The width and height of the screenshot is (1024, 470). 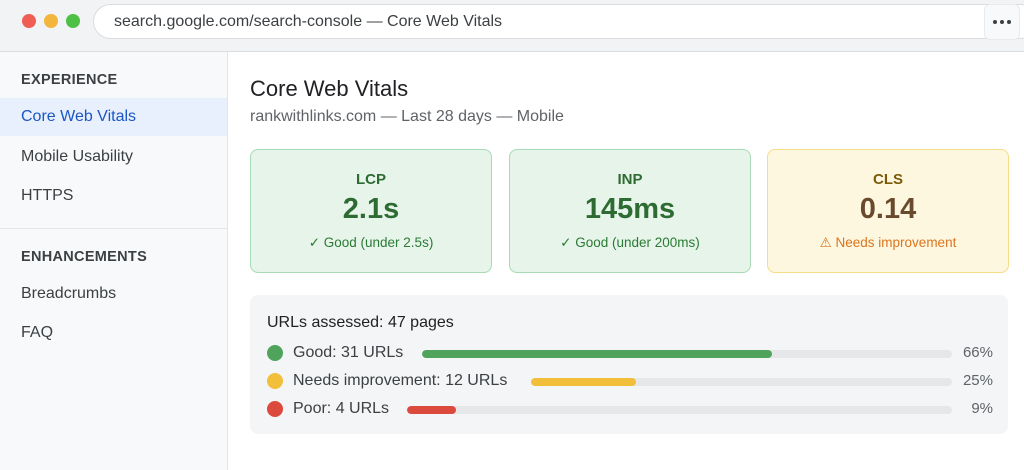 I want to click on metric-status: ✓ Good (under 2.5s), so click(x=371, y=242).